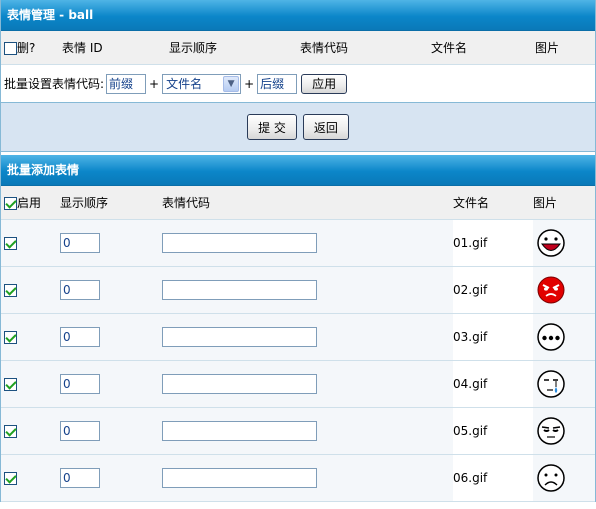 The image size is (596, 509). Describe the element at coordinates (298, 127) in the screenshot. I see `action-bar: 提 交 返回` at that location.